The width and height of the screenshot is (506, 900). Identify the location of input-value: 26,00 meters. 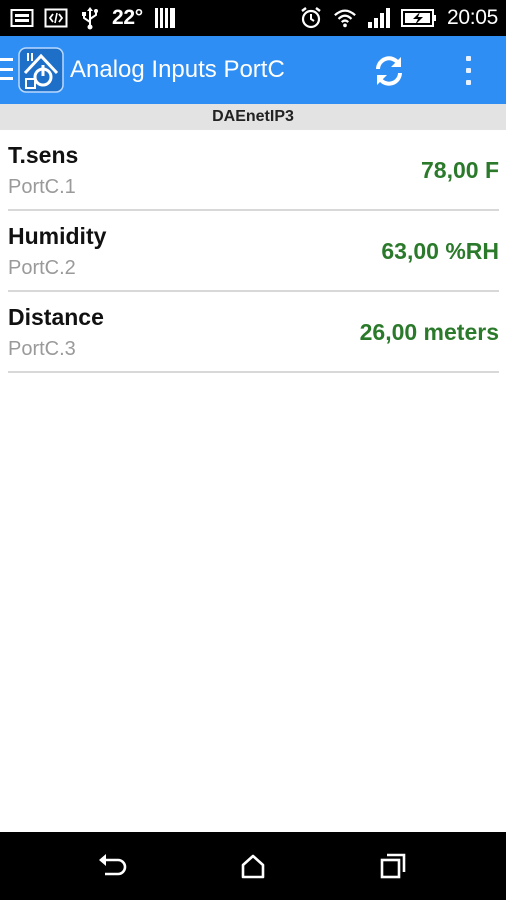
(429, 332).